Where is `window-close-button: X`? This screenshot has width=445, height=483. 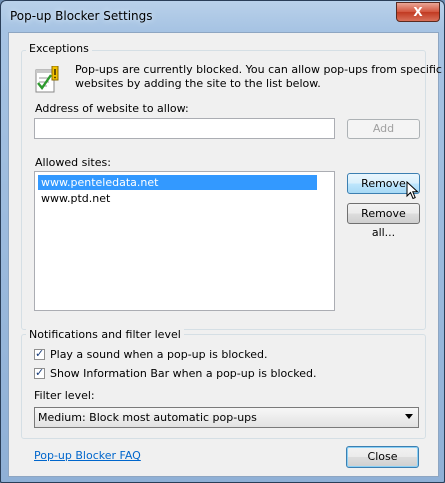
window-close-button: X is located at coordinates (418, 12).